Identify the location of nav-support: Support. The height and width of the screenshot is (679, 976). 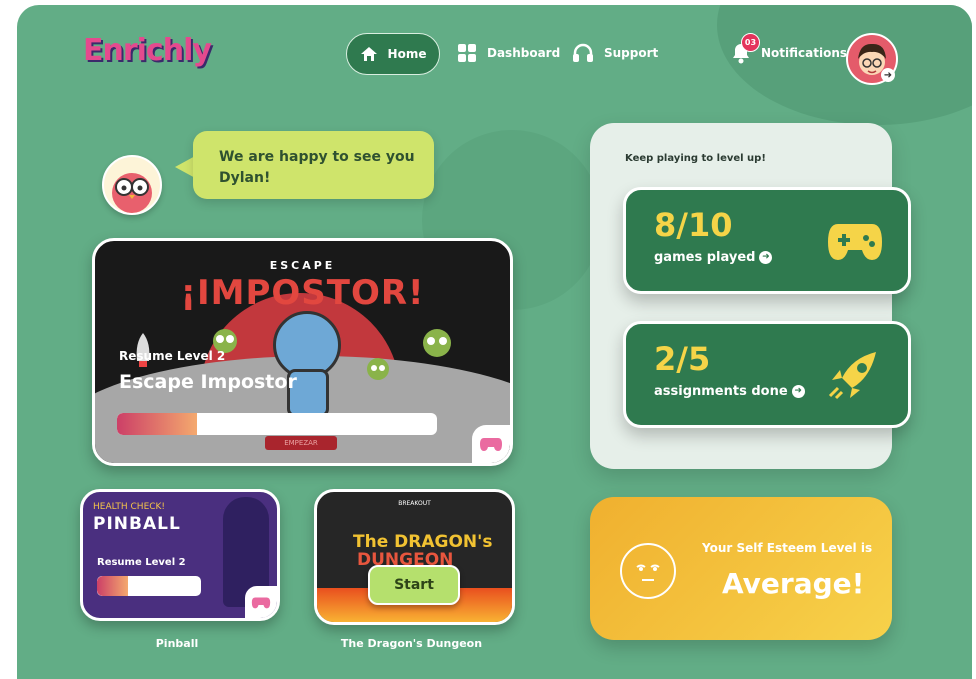
(615, 53).